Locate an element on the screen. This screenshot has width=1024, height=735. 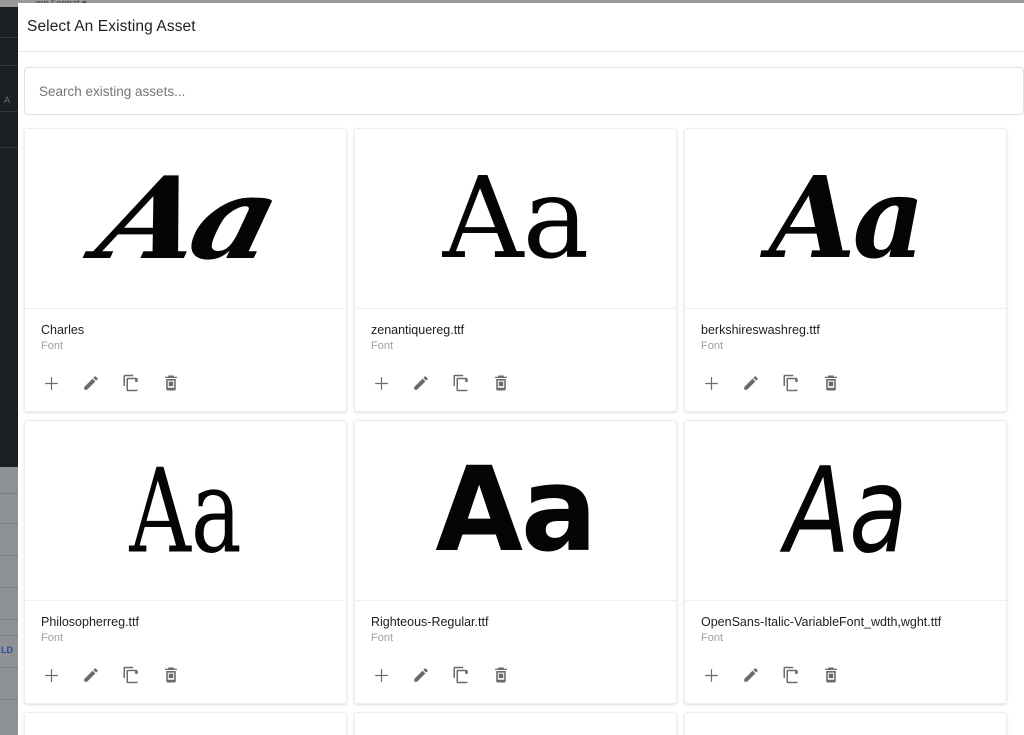
asset-name: berkshireswashreg.ttf is located at coordinates (760, 330).